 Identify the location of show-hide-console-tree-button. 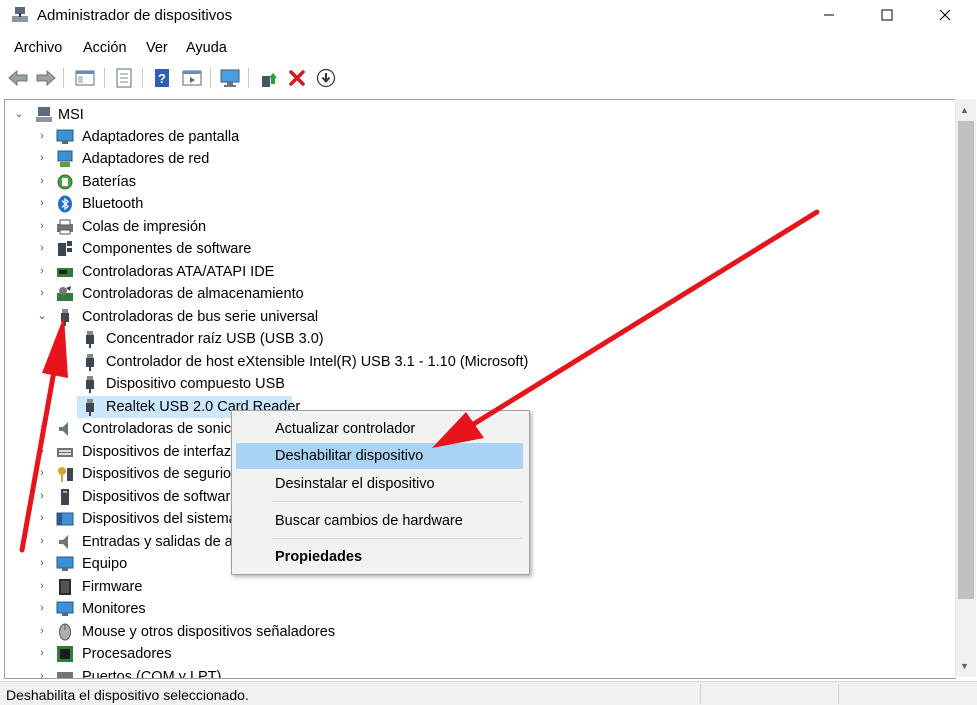
(85, 78).